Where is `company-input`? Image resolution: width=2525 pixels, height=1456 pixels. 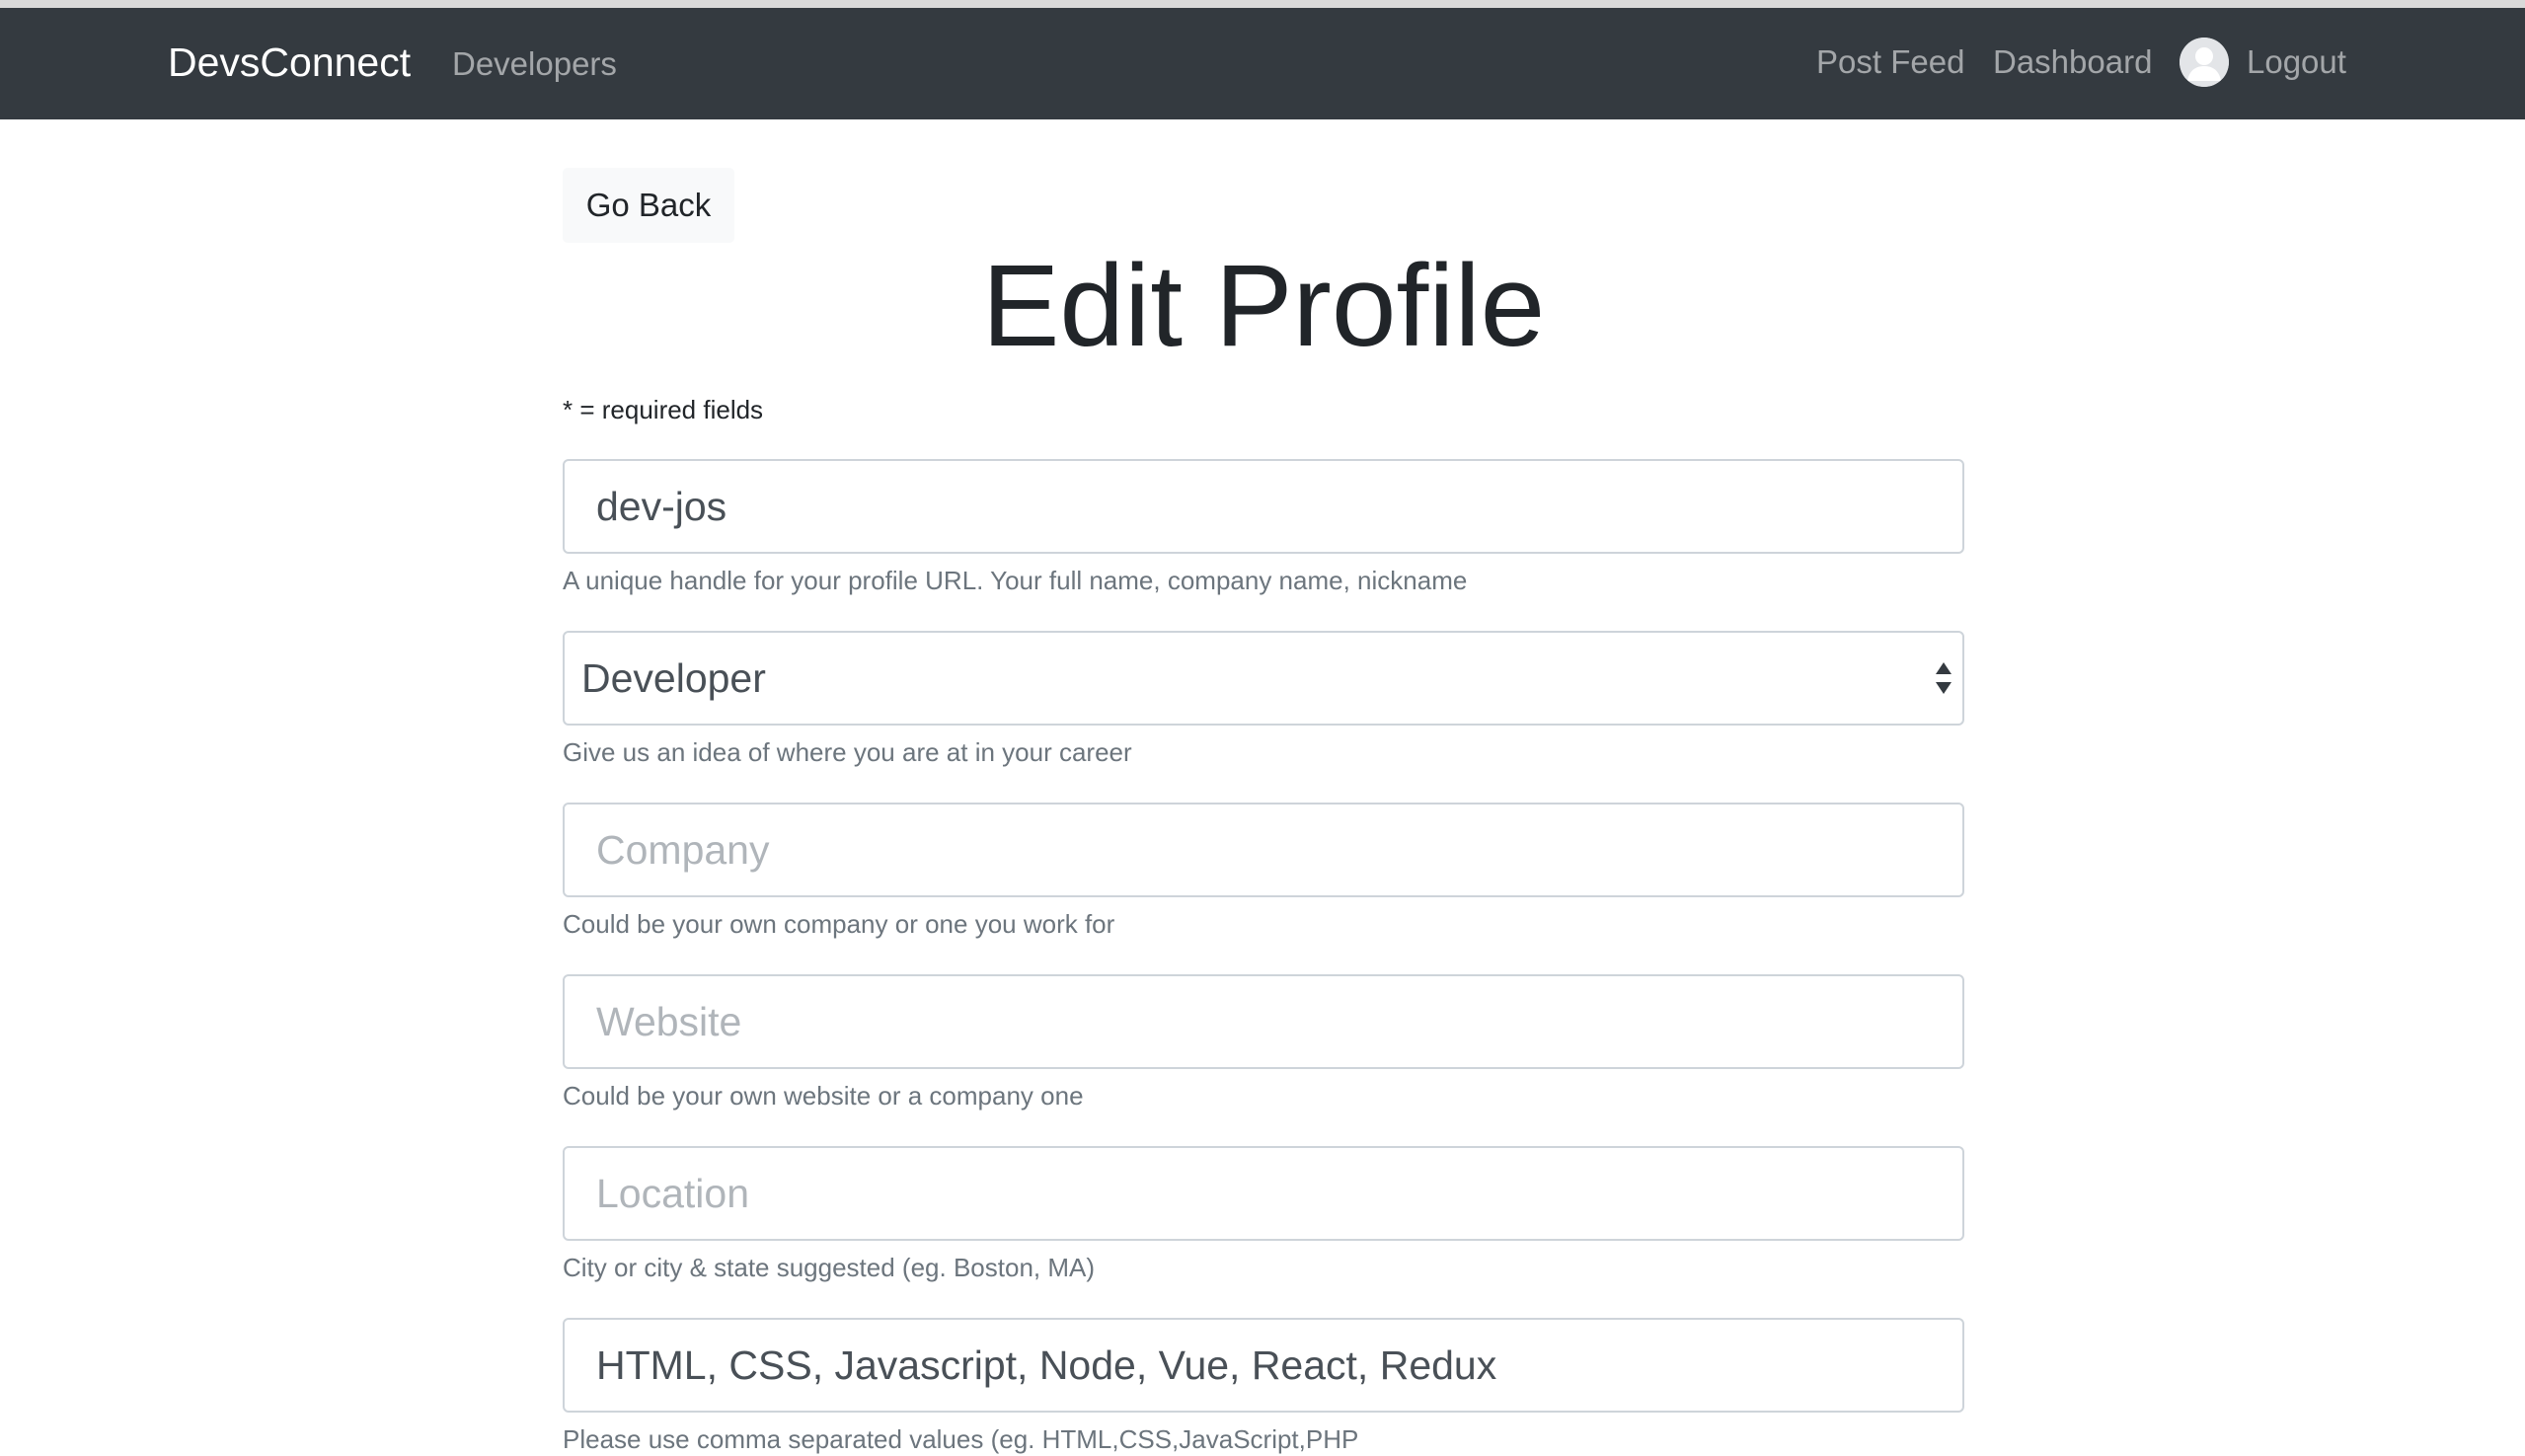 company-input is located at coordinates (1263, 850).